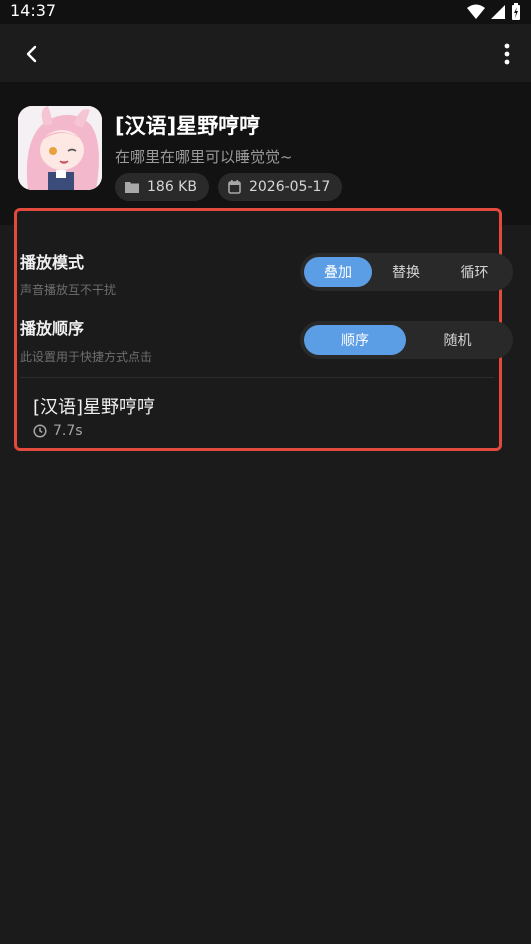 Image resolution: width=531 pixels, height=944 pixels. I want to click on play-mode-title: 播放模式, so click(52, 262).